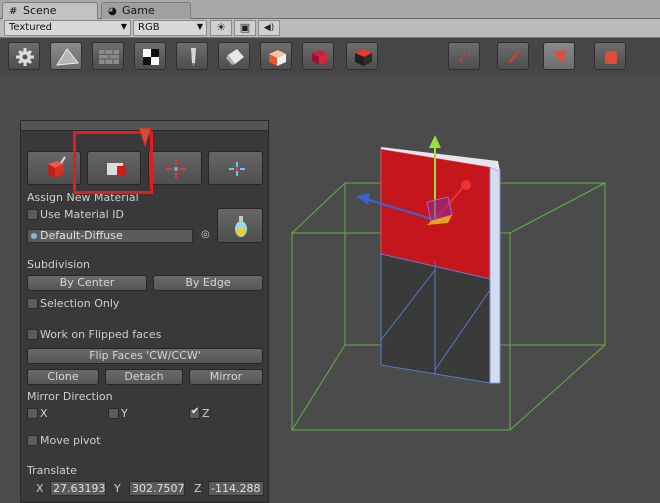 Image resolution: width=660 pixels, height=503 pixels. I want to click on sun-icon: ☀, so click(221, 27).